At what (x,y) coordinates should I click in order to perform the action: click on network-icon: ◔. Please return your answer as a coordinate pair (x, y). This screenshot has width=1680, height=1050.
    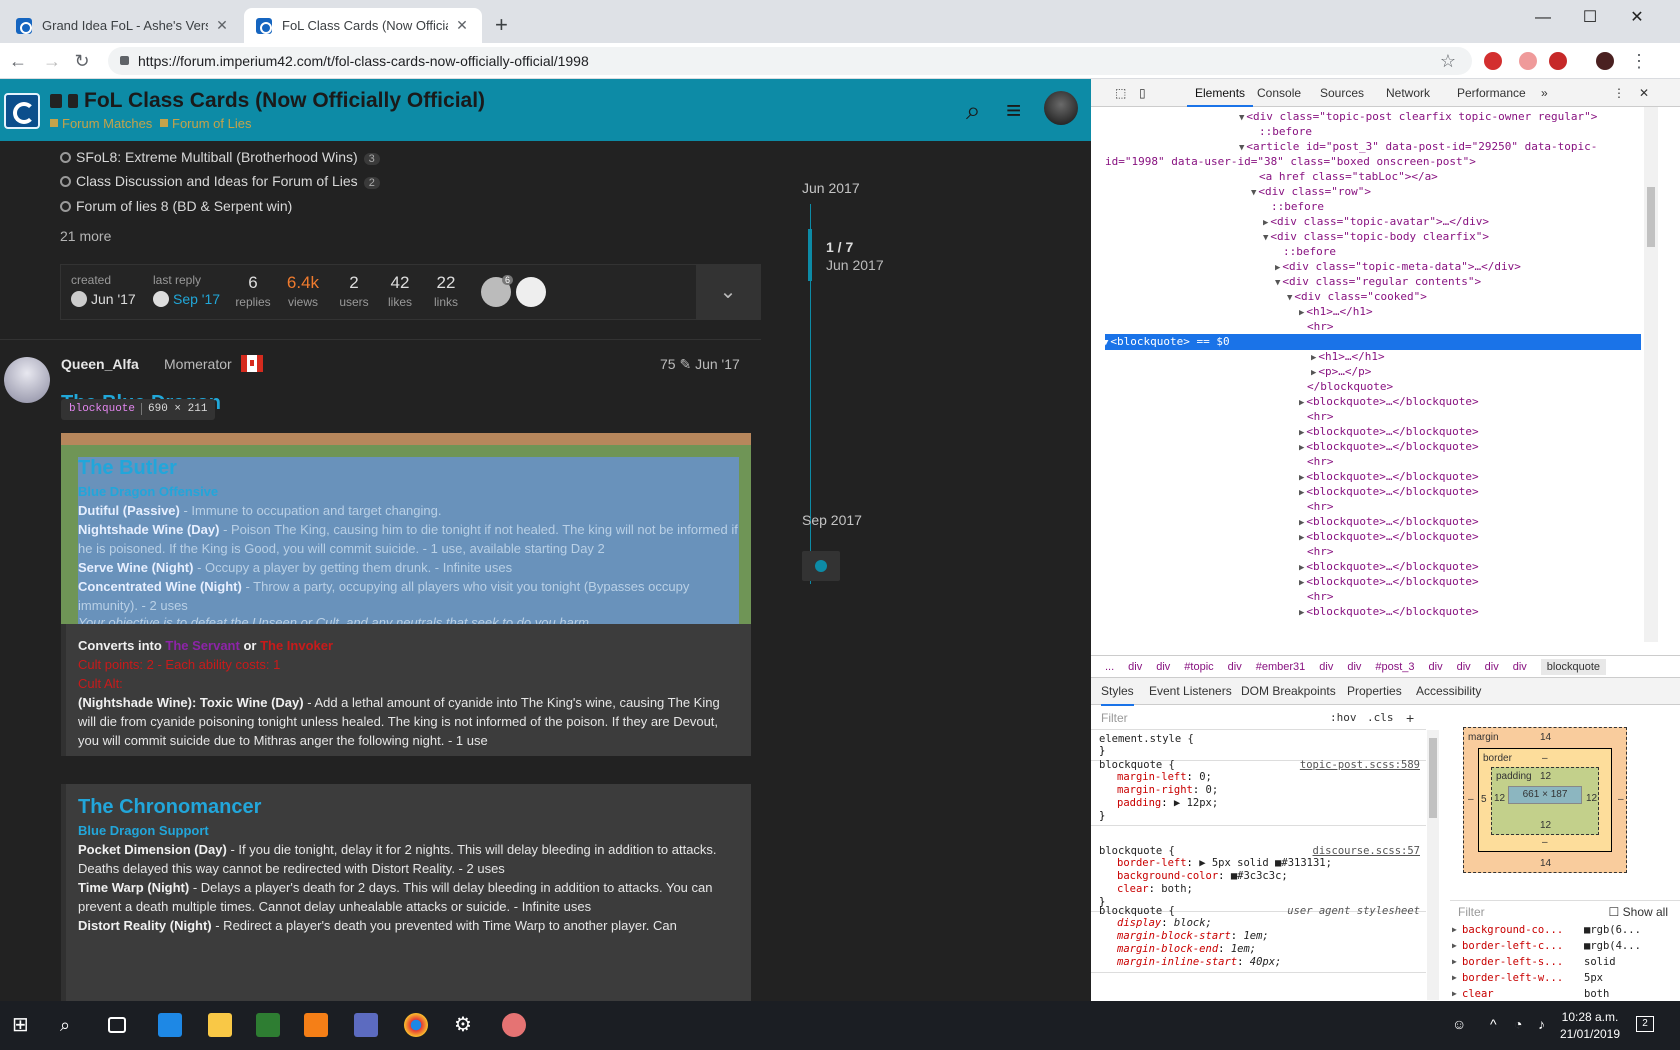
    Looking at the image, I should click on (1518, 1024).